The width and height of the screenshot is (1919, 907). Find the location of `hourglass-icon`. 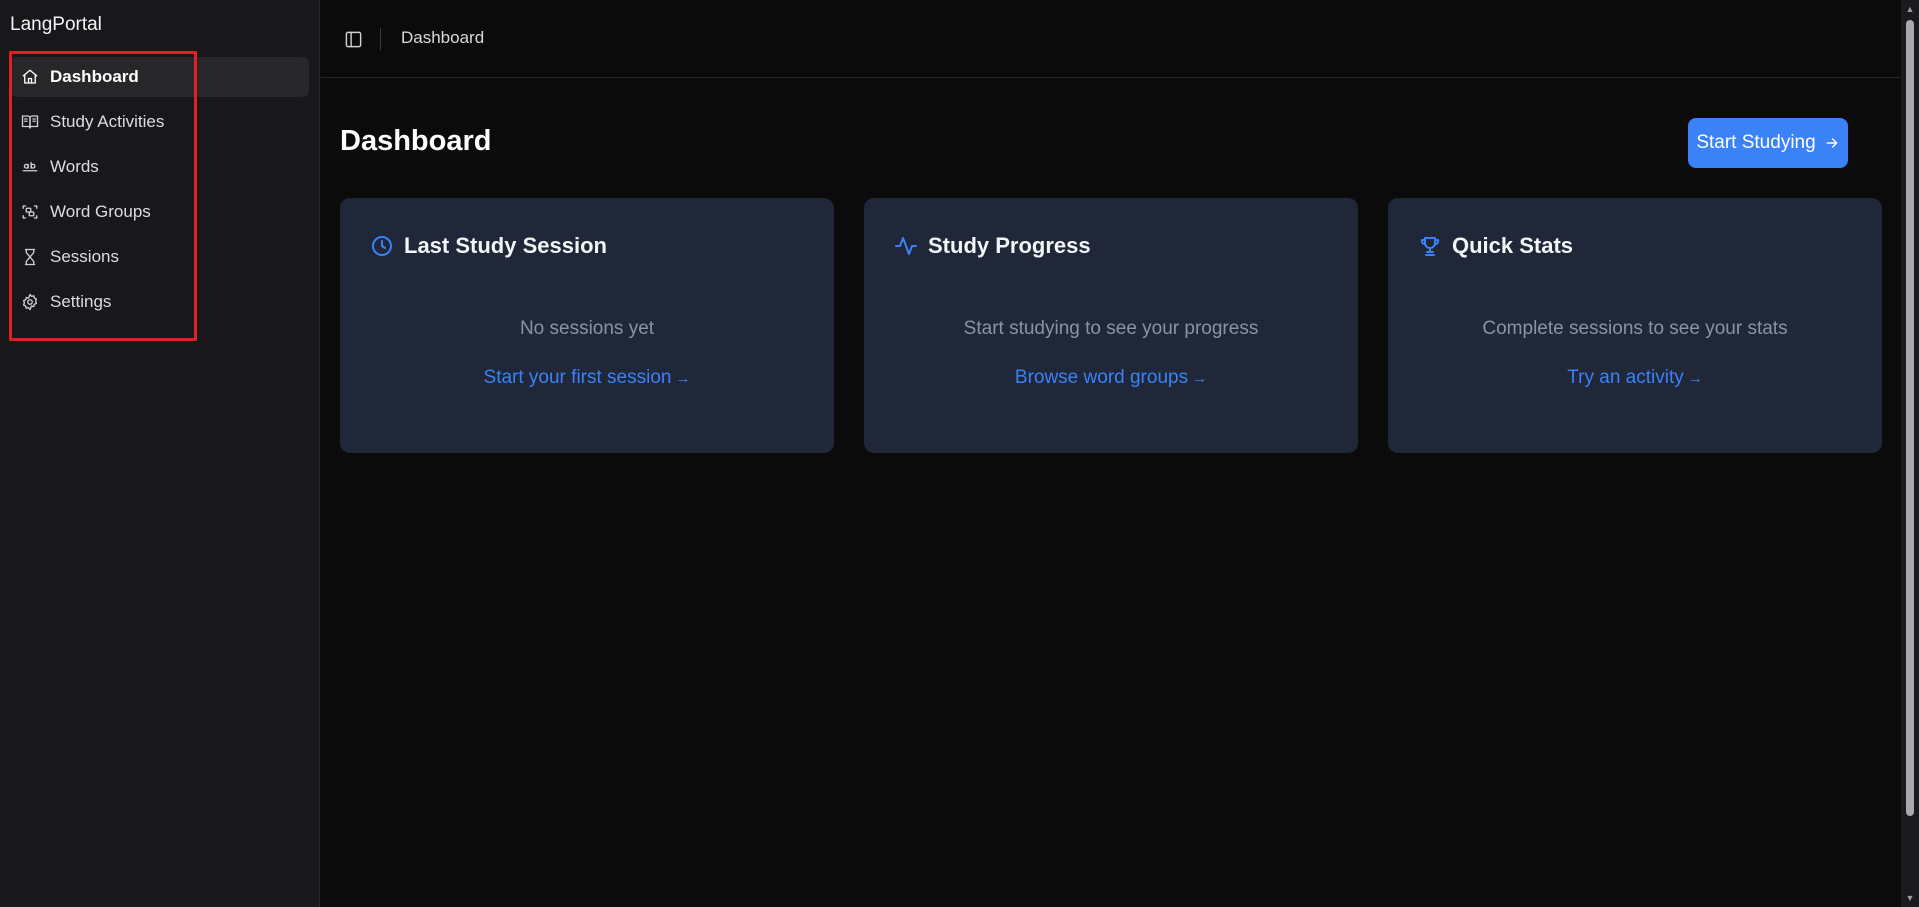

hourglass-icon is located at coordinates (30, 257).